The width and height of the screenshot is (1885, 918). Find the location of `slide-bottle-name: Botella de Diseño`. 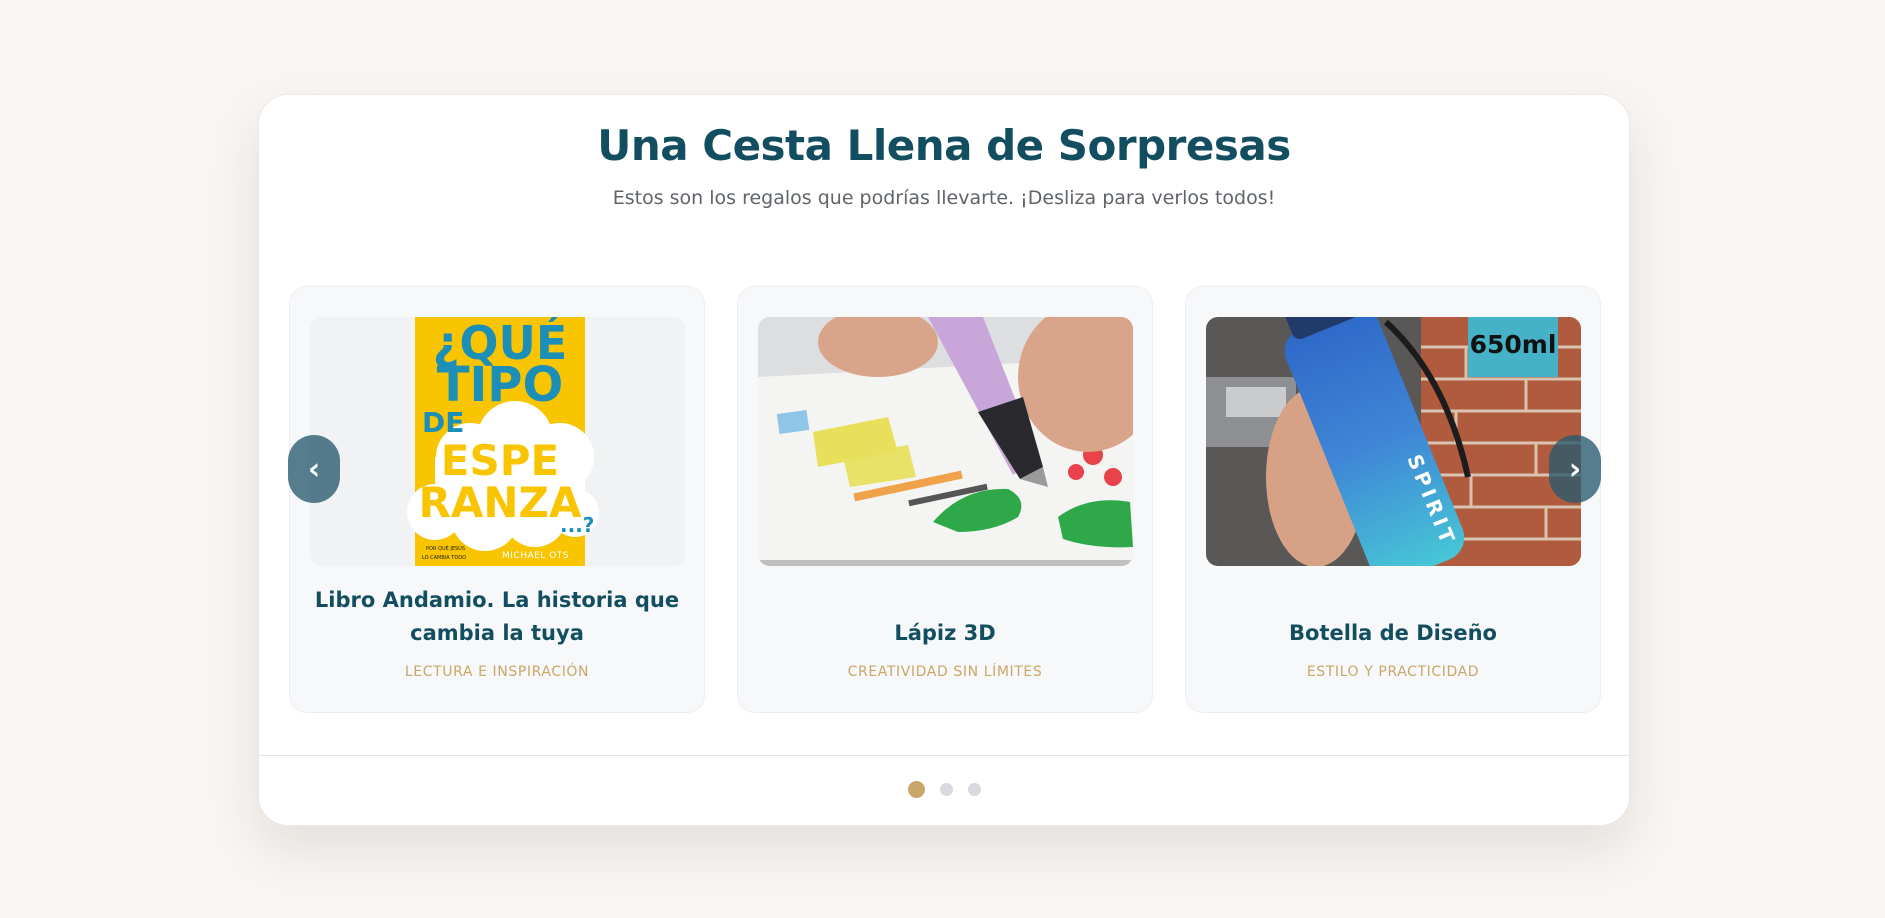

slide-bottle-name: Botella de Diseño is located at coordinates (1393, 633).